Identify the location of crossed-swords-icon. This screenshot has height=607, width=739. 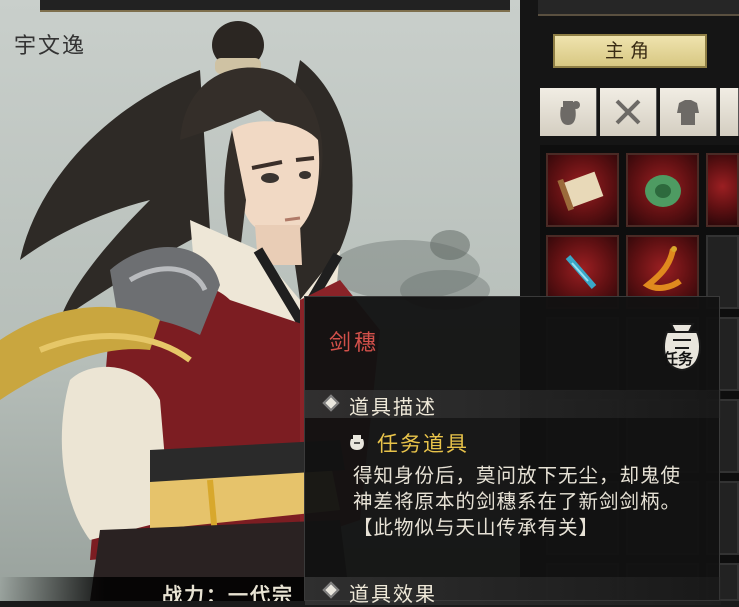
(628, 112).